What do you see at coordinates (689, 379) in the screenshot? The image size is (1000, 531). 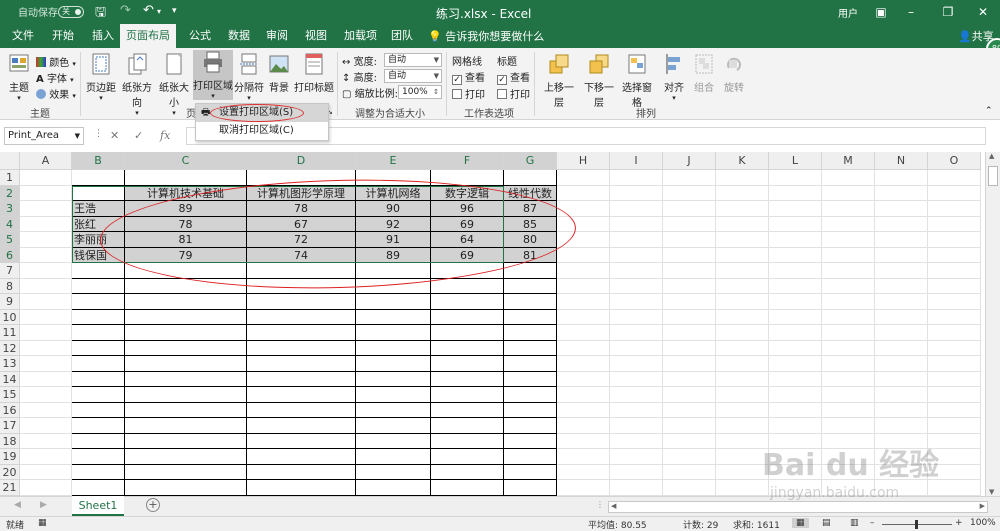 I see `cell-j14` at bounding box center [689, 379].